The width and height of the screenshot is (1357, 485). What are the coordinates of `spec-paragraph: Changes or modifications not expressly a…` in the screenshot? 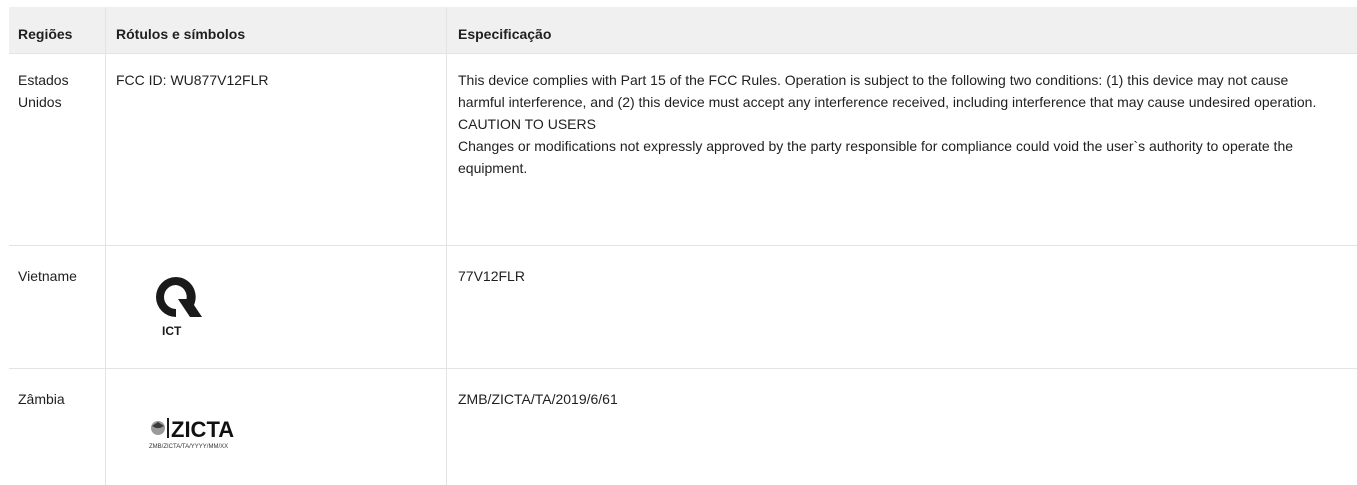 It's located at (876, 157).